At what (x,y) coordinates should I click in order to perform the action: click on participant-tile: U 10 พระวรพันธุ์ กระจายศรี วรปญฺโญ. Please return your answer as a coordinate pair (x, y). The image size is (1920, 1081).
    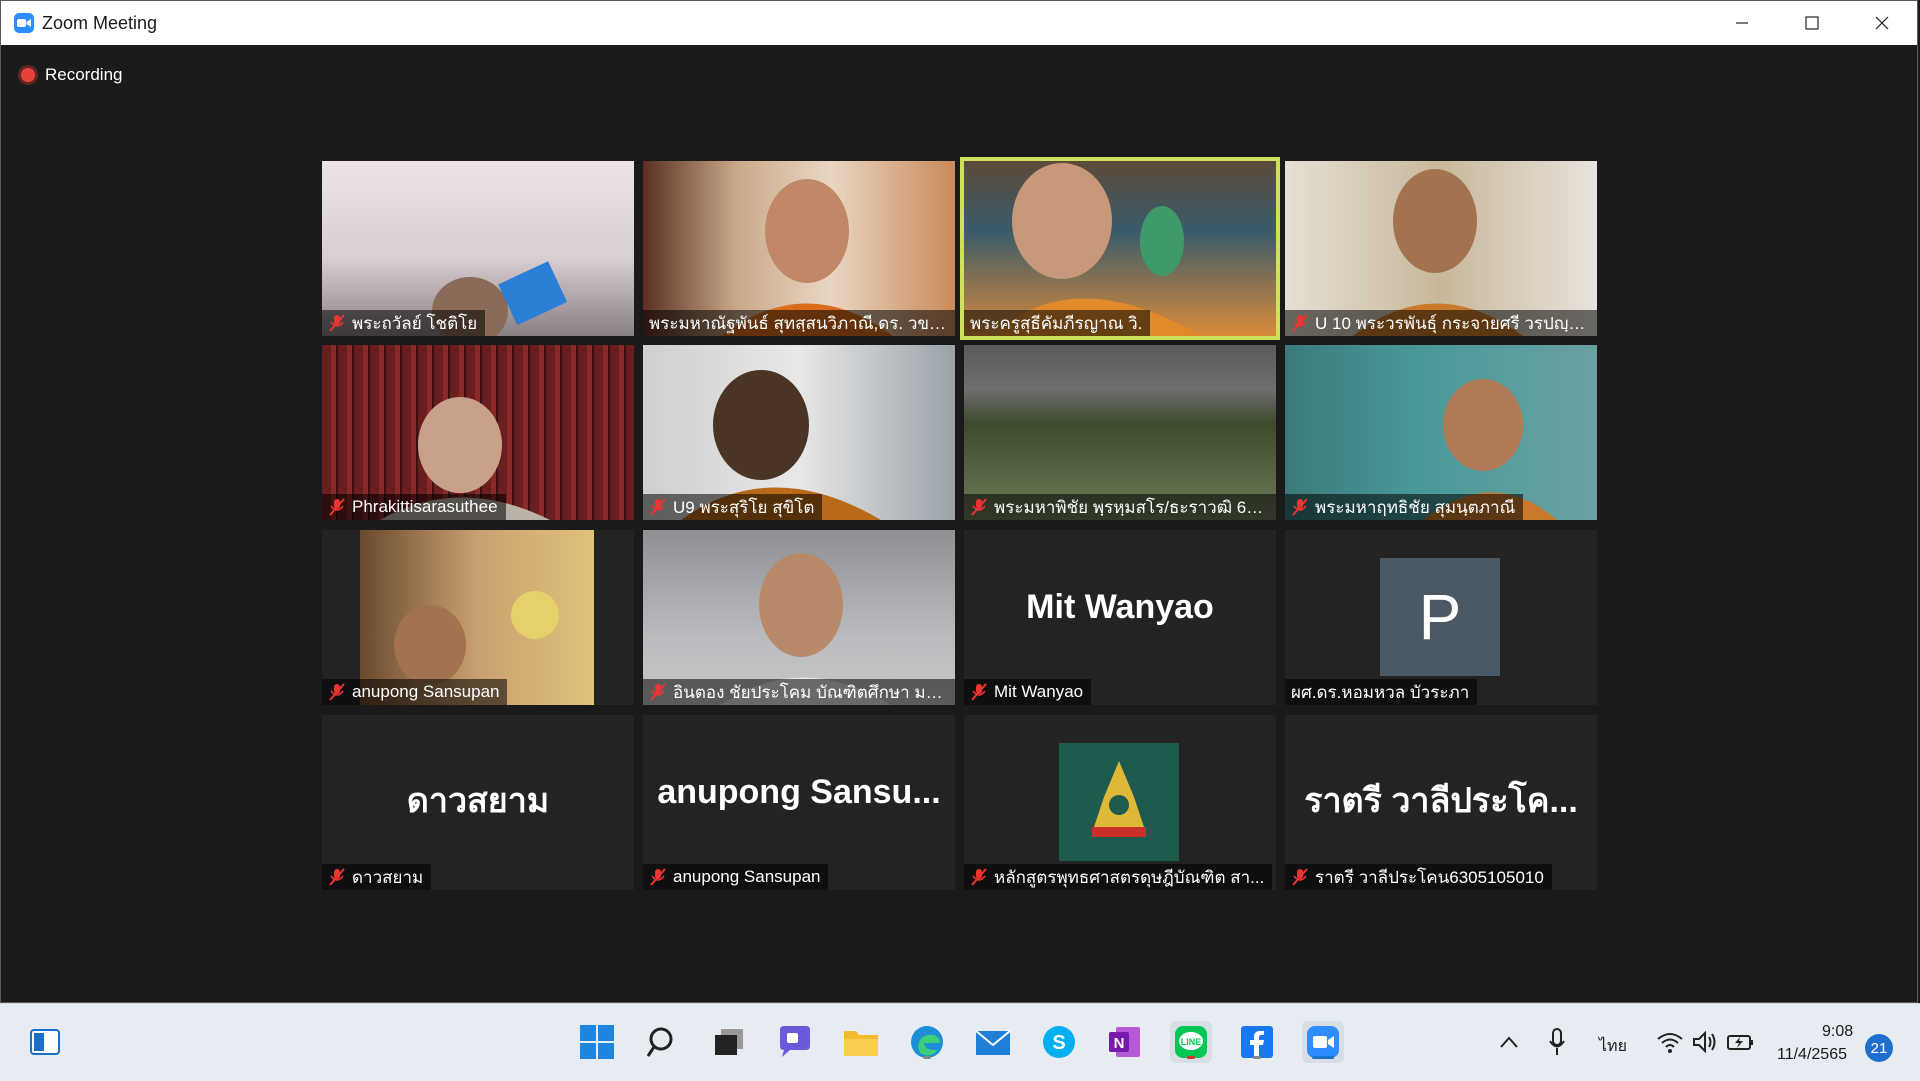
    Looking at the image, I should click on (1441, 248).